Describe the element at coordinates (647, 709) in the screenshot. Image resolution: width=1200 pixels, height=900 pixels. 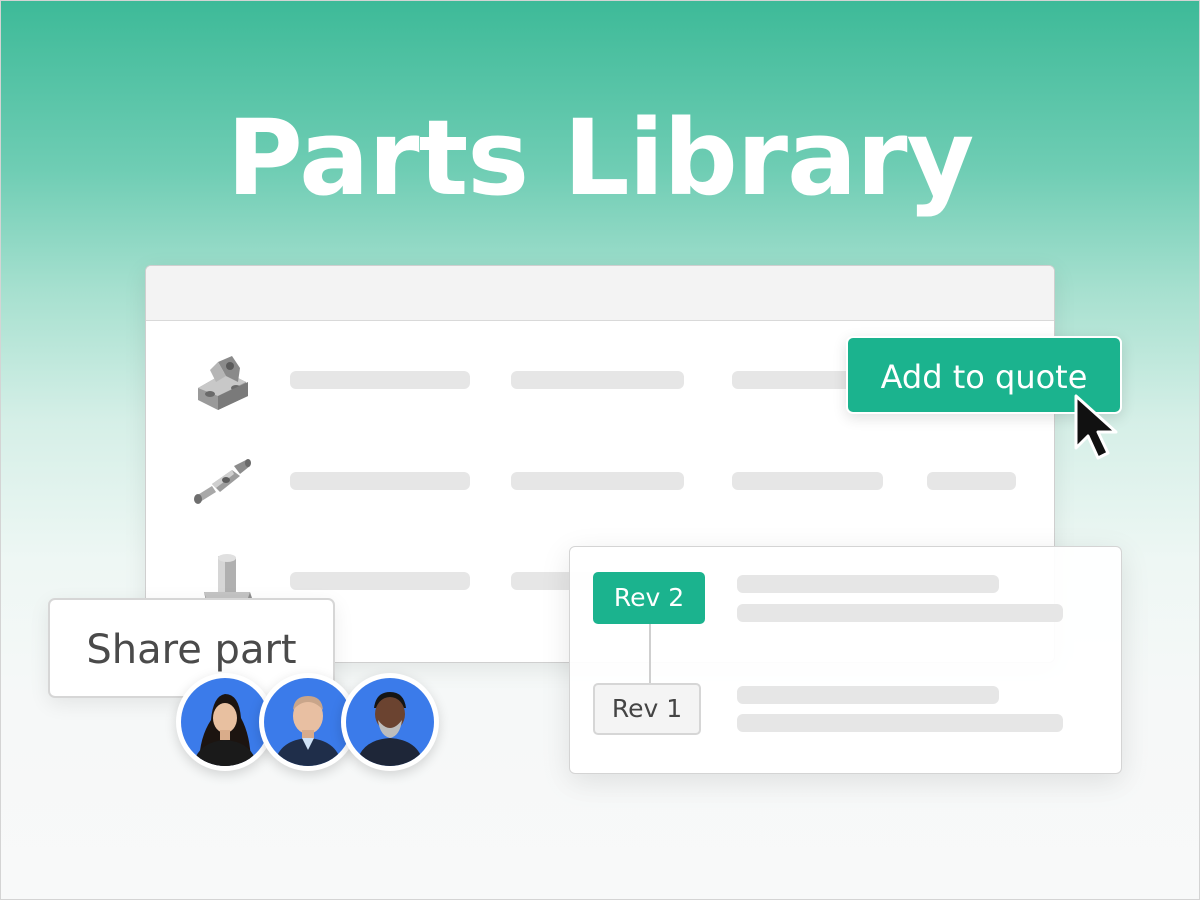
I see `revision-badge-rev-1: Rev 1` at that location.